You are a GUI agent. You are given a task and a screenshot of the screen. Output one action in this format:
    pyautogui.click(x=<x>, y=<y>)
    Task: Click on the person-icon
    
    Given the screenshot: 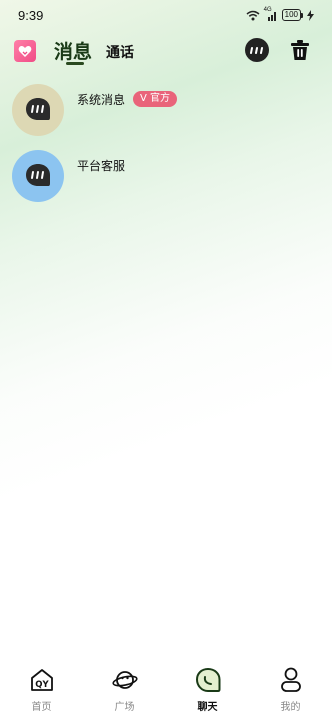 What is the action you would take?
    pyautogui.click(x=291, y=680)
    